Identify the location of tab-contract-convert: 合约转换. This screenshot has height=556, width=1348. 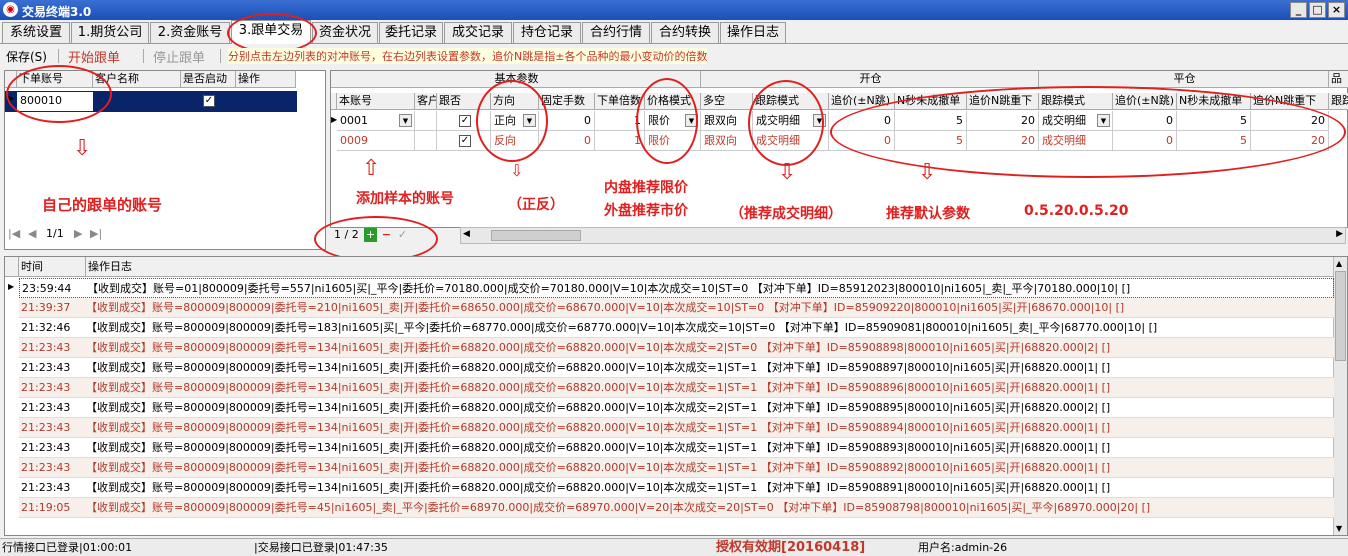
(685, 32).